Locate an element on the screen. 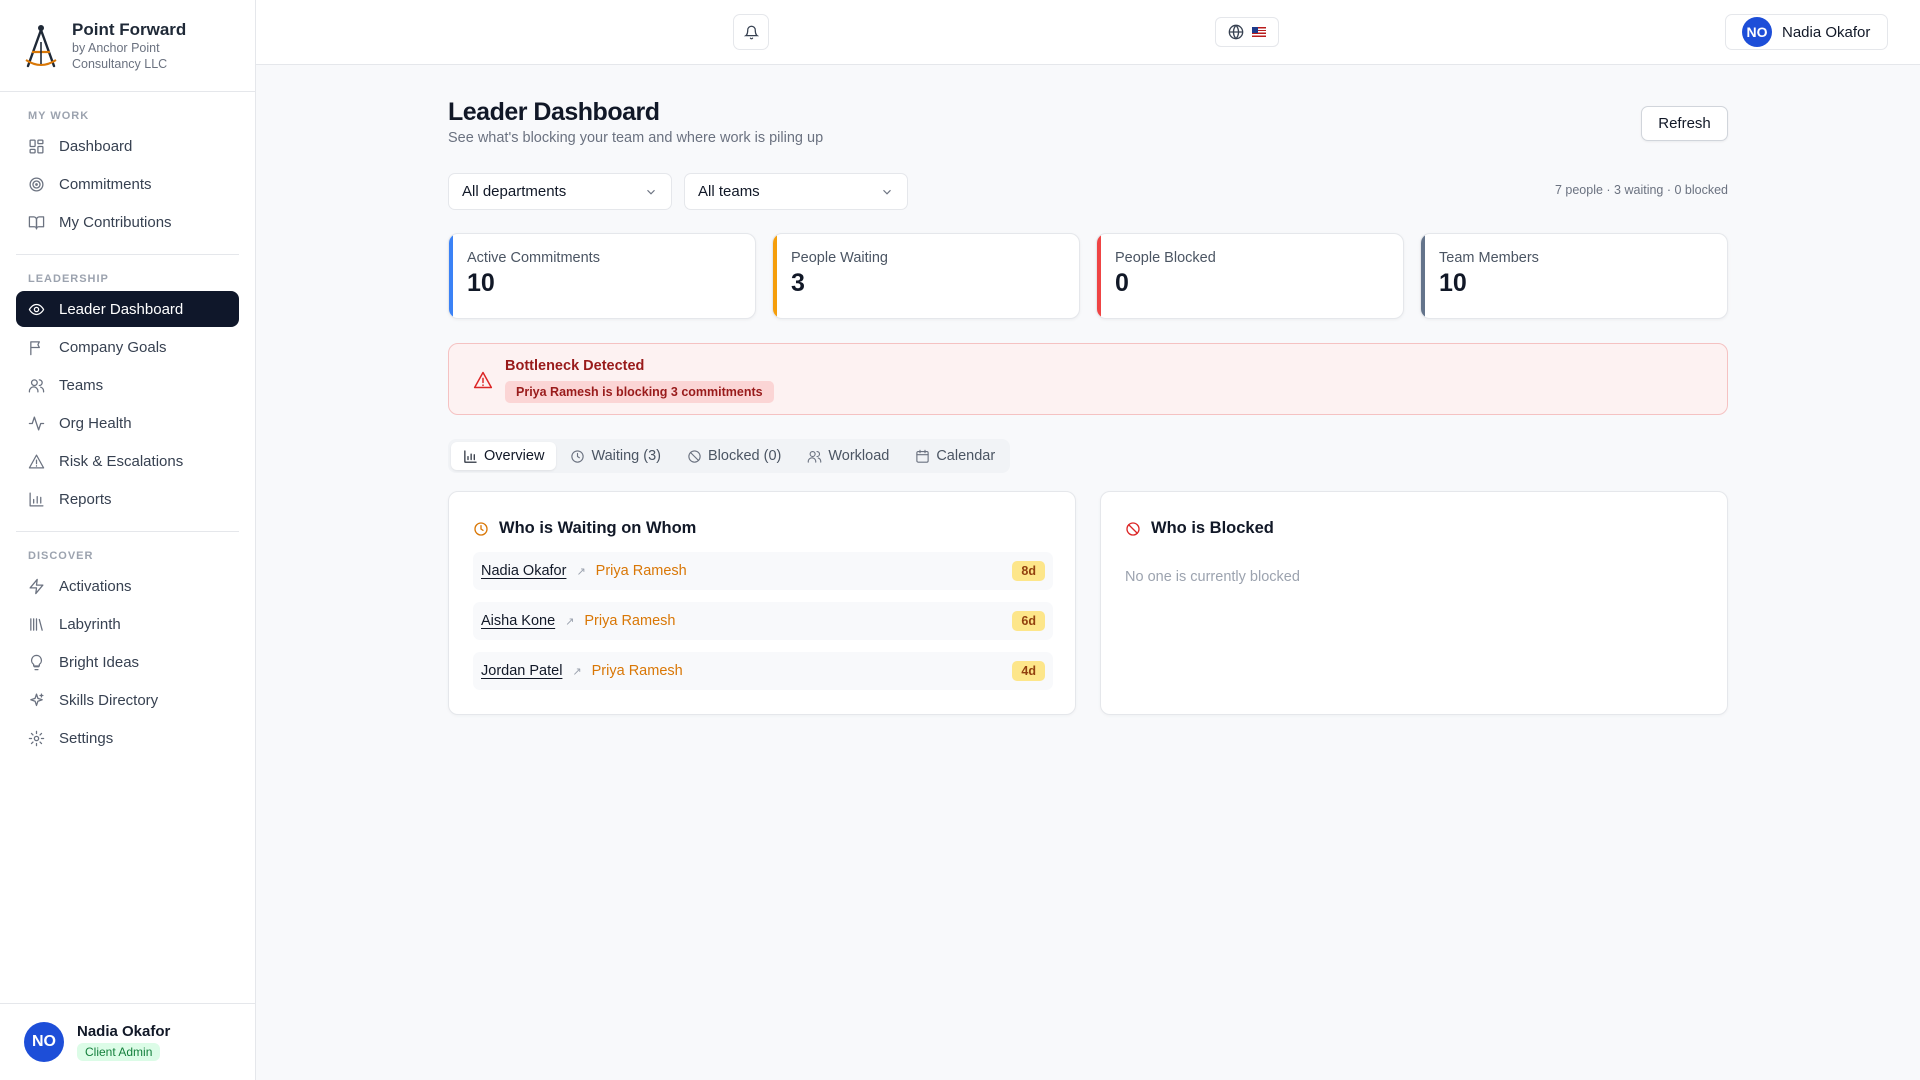 The image size is (1920, 1080). page-title: Leader Dashboard is located at coordinates (554, 112).